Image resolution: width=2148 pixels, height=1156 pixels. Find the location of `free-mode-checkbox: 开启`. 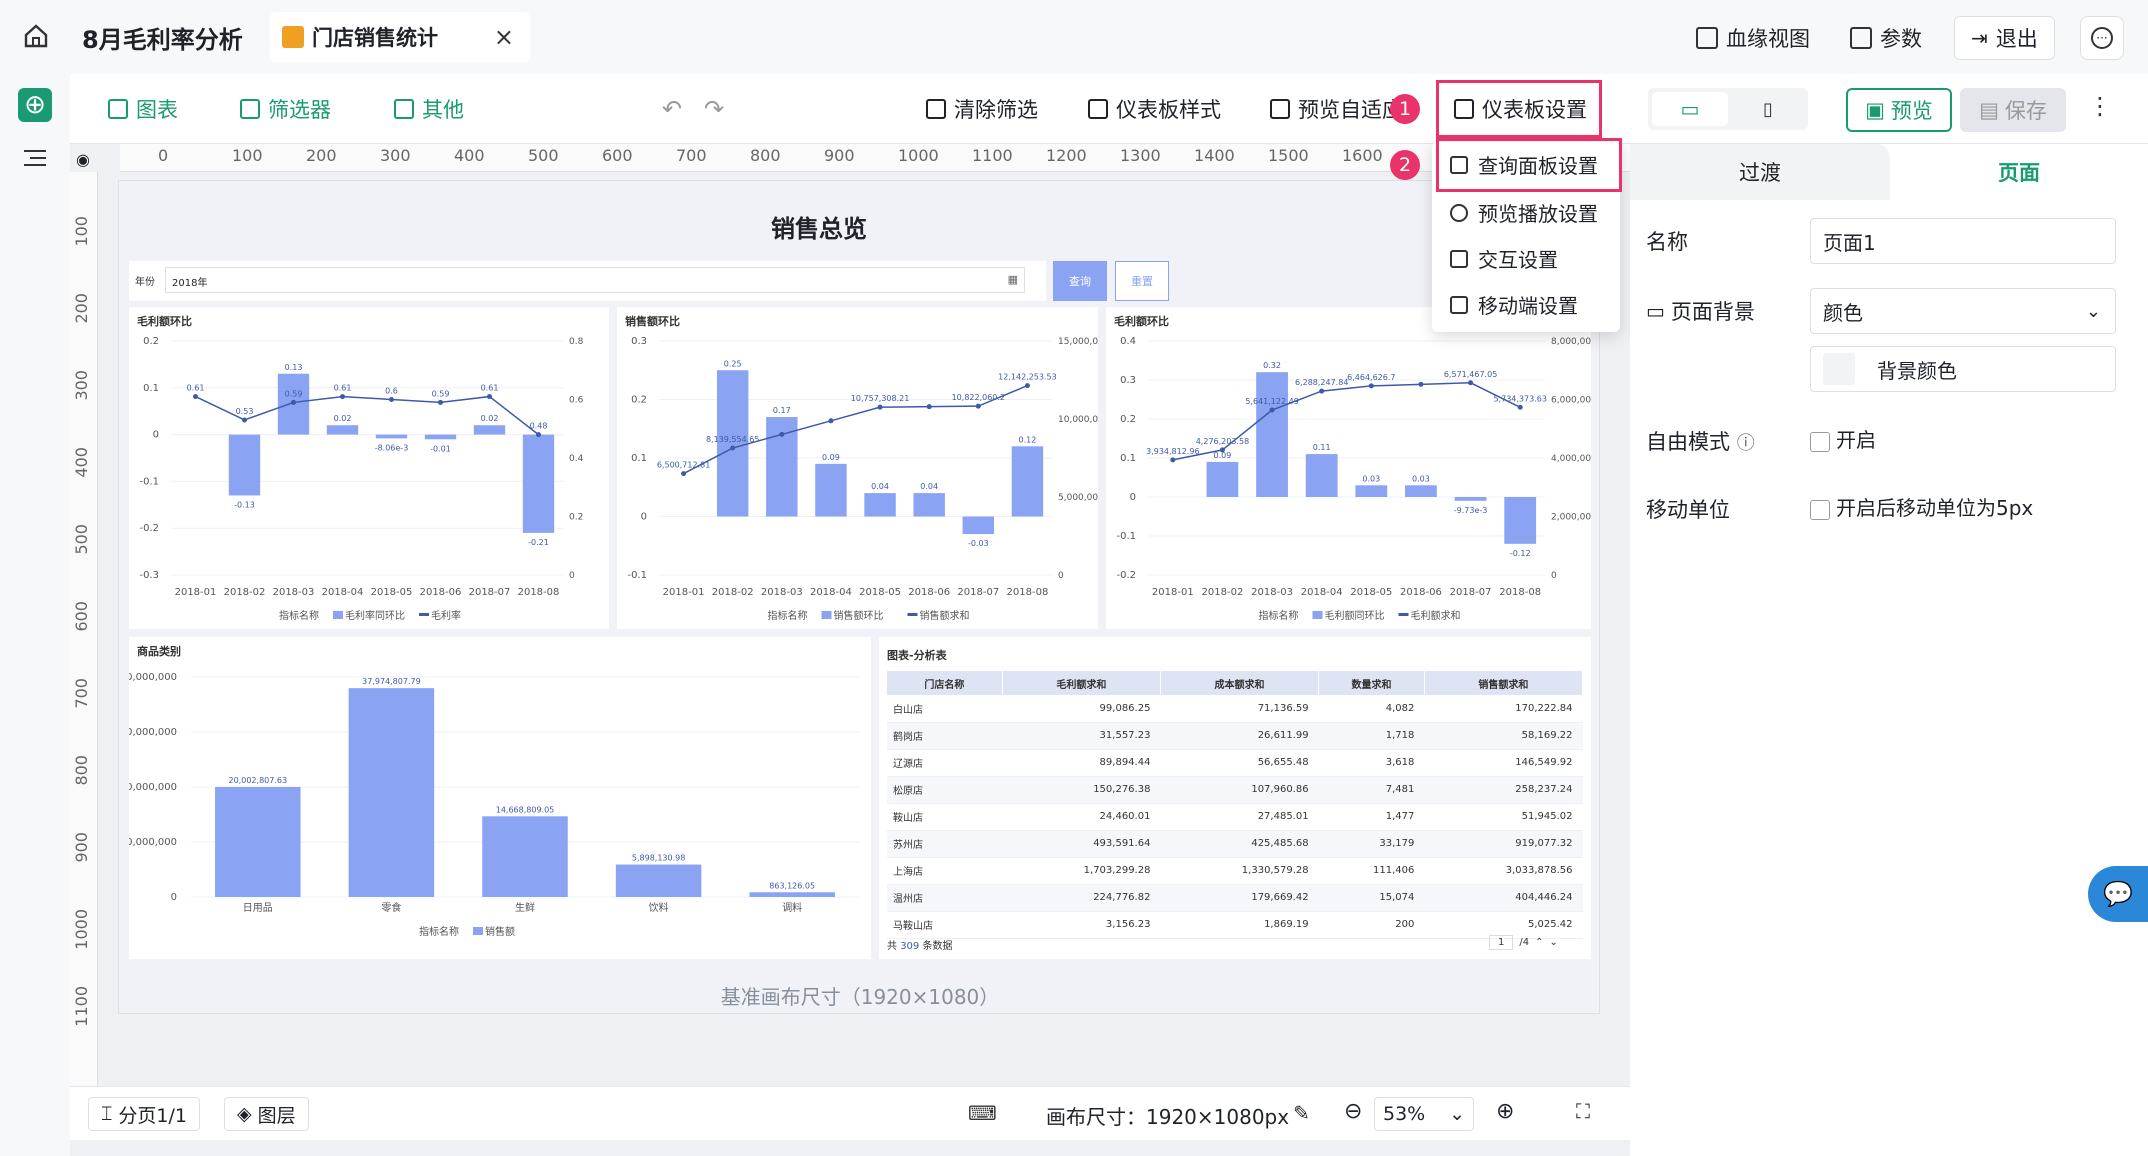

free-mode-checkbox: 开启 is located at coordinates (1843, 438).